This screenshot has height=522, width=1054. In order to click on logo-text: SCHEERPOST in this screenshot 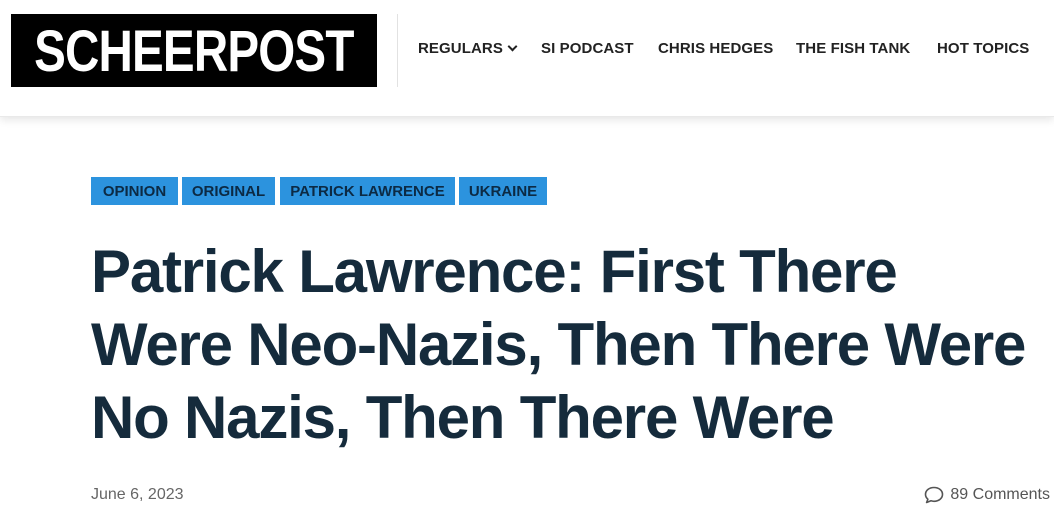, I will do `click(194, 51)`.